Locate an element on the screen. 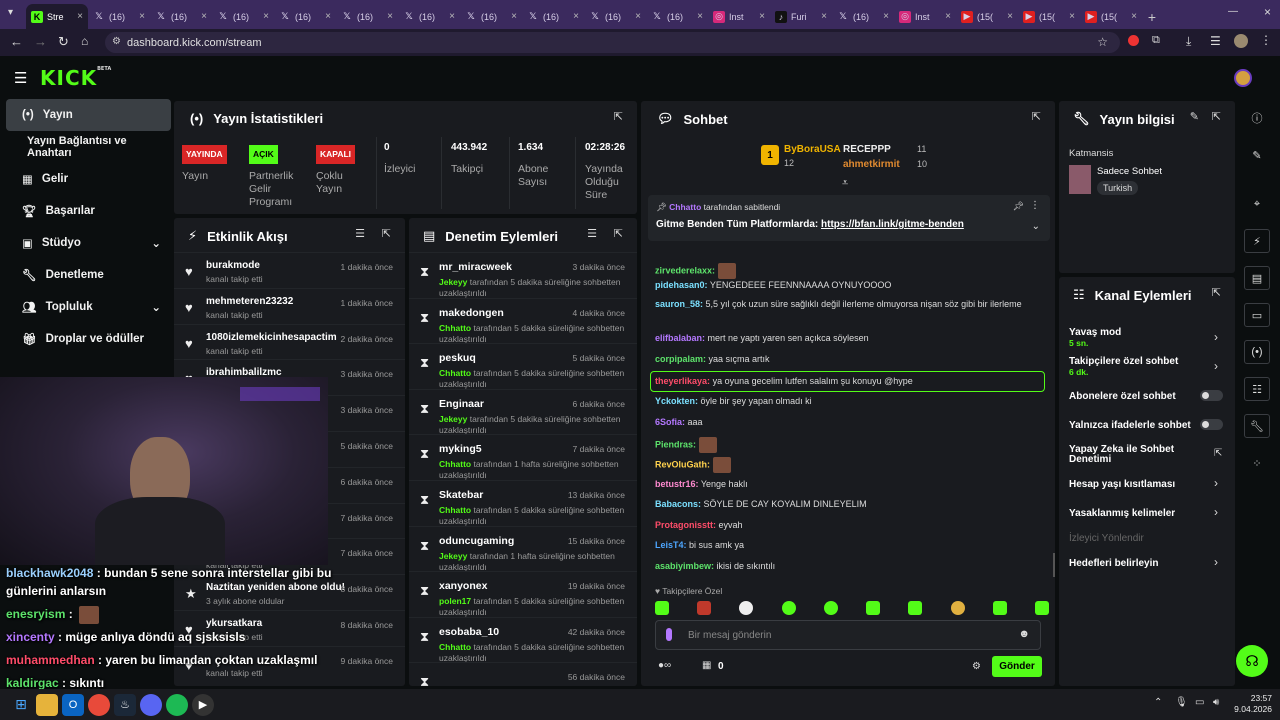 This screenshot has height=720, width=1280. settings-sliders-icon: ☷ is located at coordinates (1257, 389).